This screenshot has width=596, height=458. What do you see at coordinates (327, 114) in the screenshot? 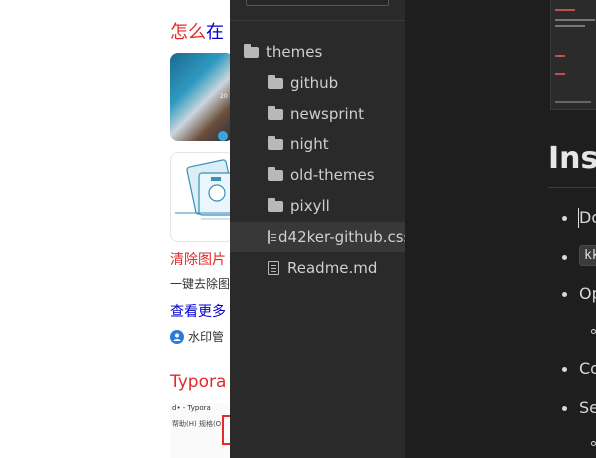
I see `tree-item-label: newsprint` at bounding box center [327, 114].